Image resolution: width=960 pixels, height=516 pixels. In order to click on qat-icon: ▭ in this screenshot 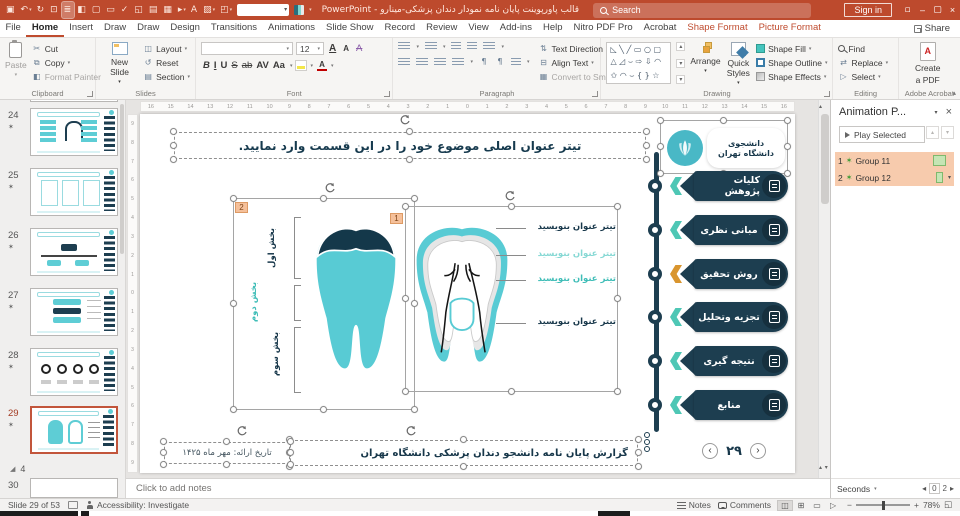, I will do `click(111, 10)`.